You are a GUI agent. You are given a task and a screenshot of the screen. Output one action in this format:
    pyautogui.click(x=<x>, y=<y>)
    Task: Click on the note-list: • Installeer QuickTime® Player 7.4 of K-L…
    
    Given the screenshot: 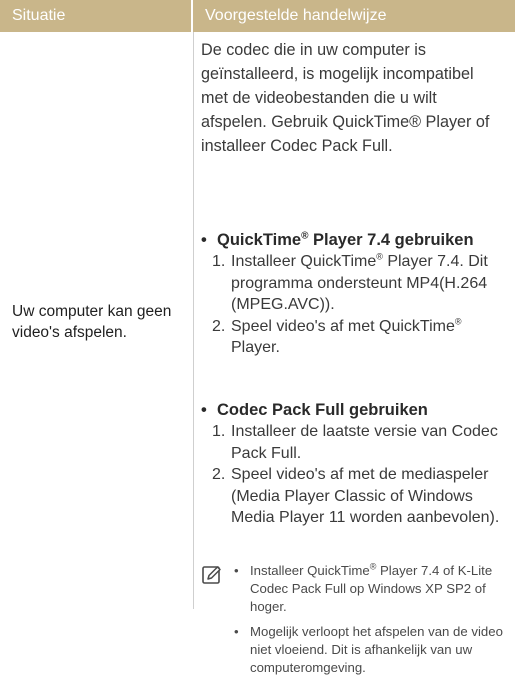 What is the action you would take?
    pyautogui.click(x=371, y=623)
    